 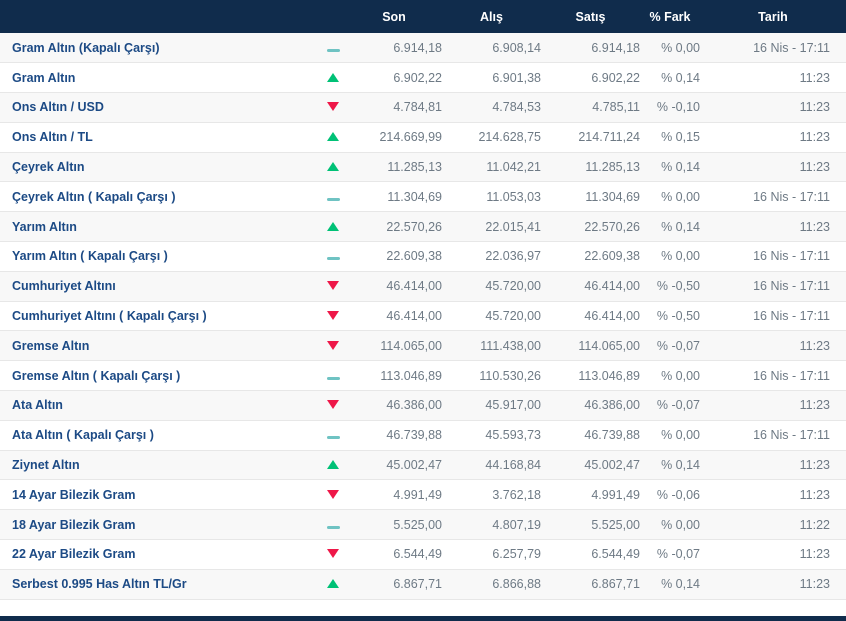 I want to click on fark-value: % -0,10, so click(x=670, y=107).